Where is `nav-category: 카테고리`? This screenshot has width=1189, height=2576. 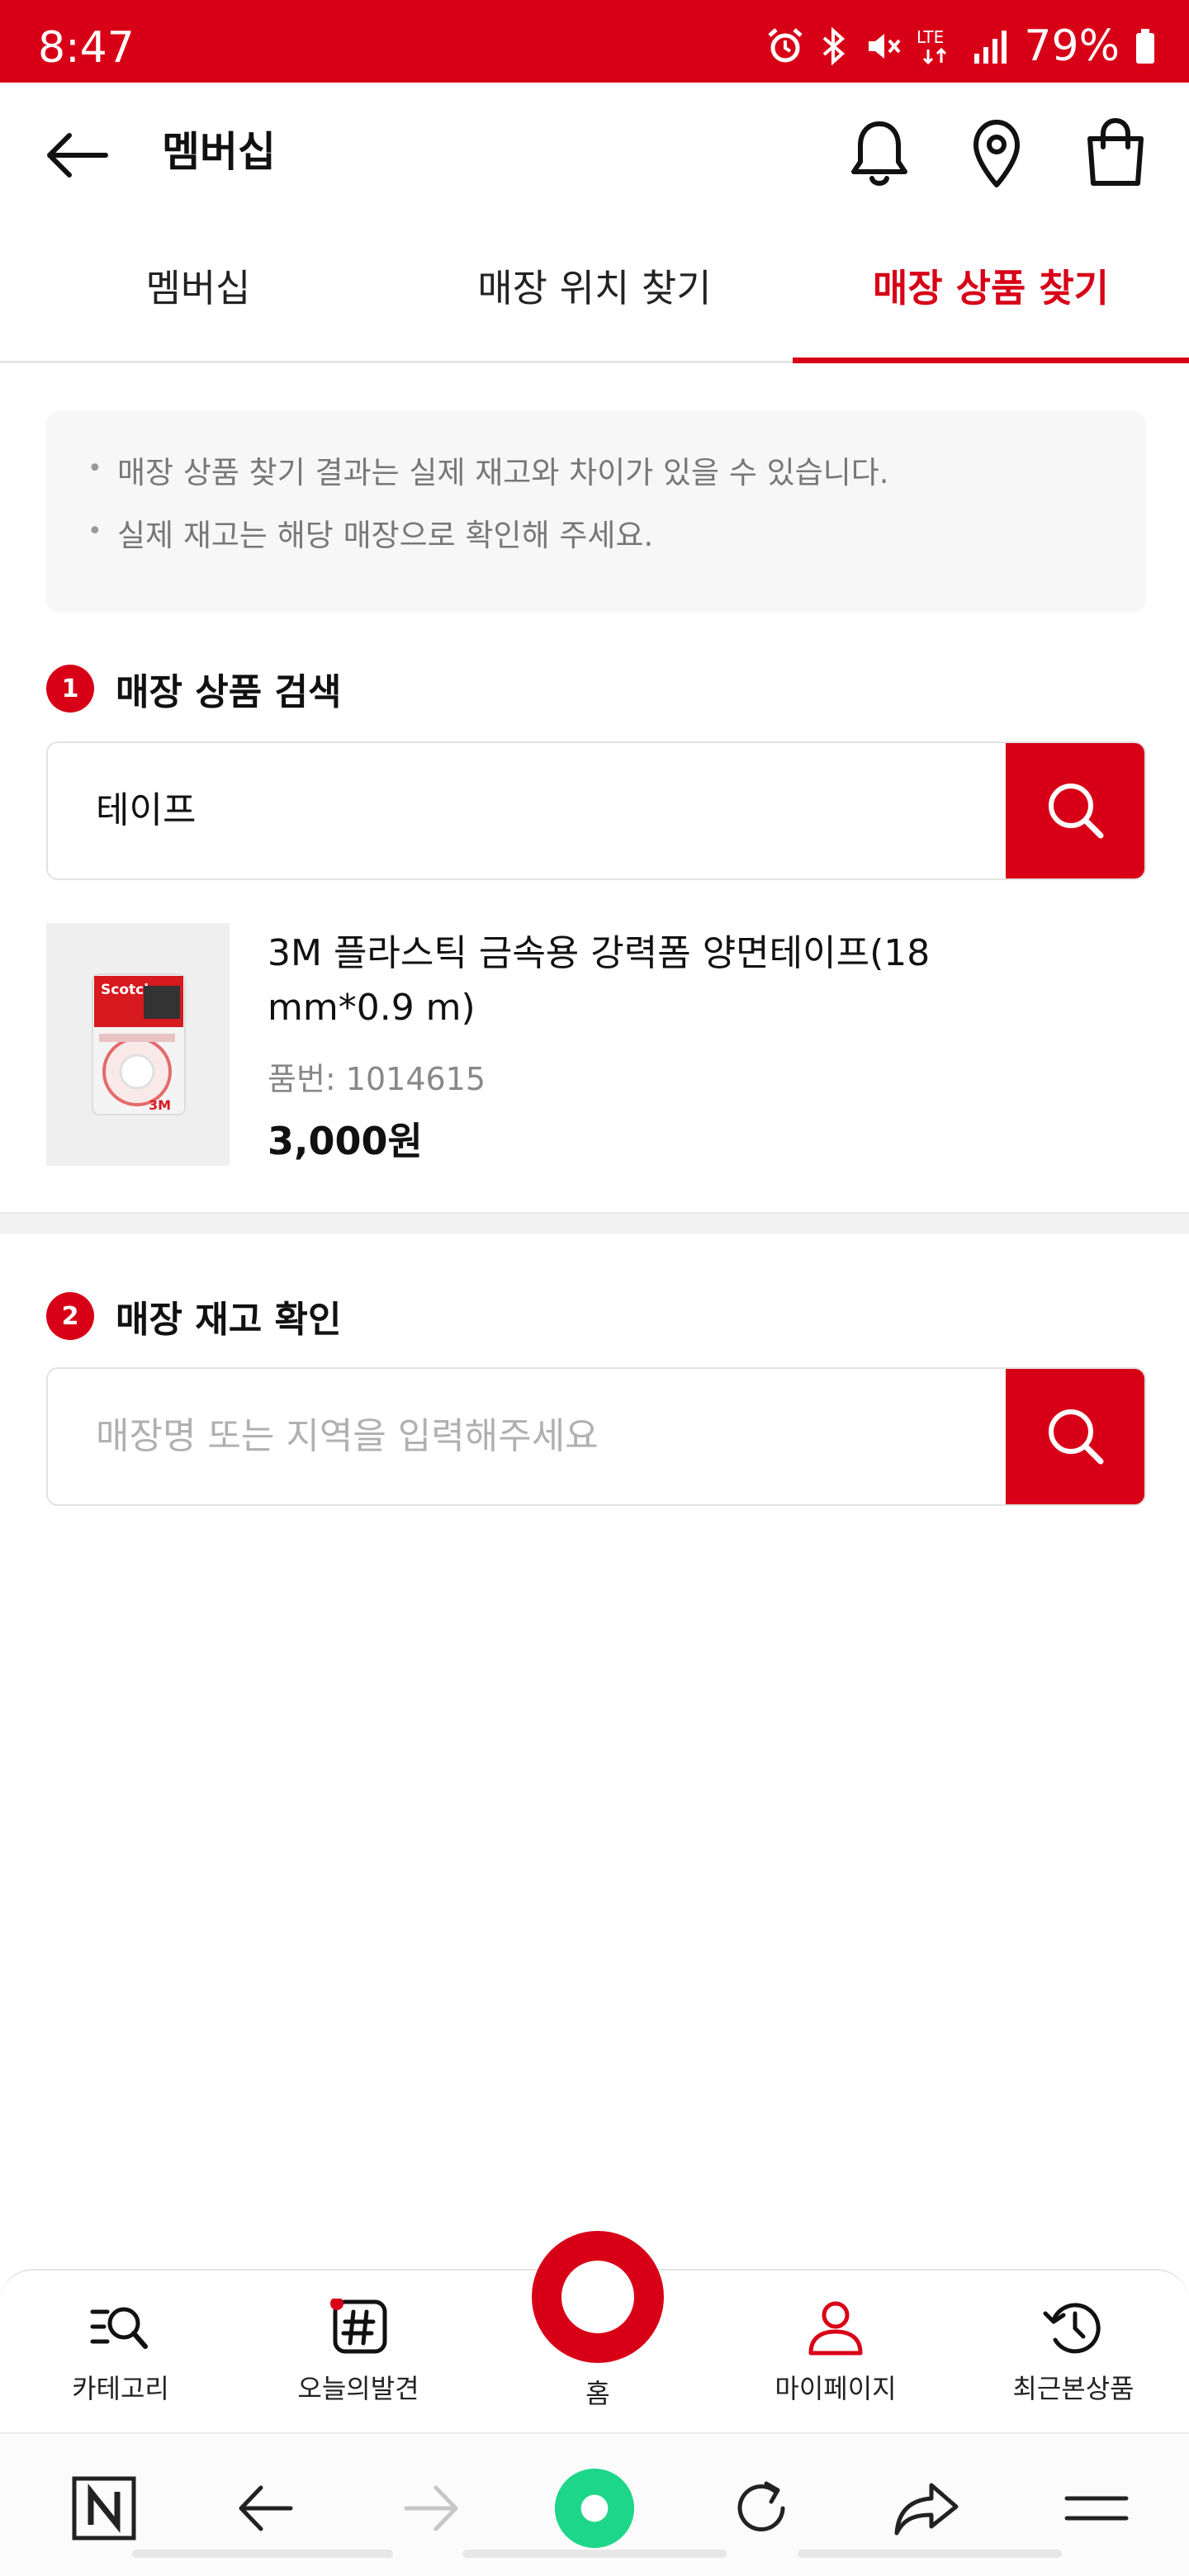
nav-category: 카테고리 is located at coordinates (120, 2352).